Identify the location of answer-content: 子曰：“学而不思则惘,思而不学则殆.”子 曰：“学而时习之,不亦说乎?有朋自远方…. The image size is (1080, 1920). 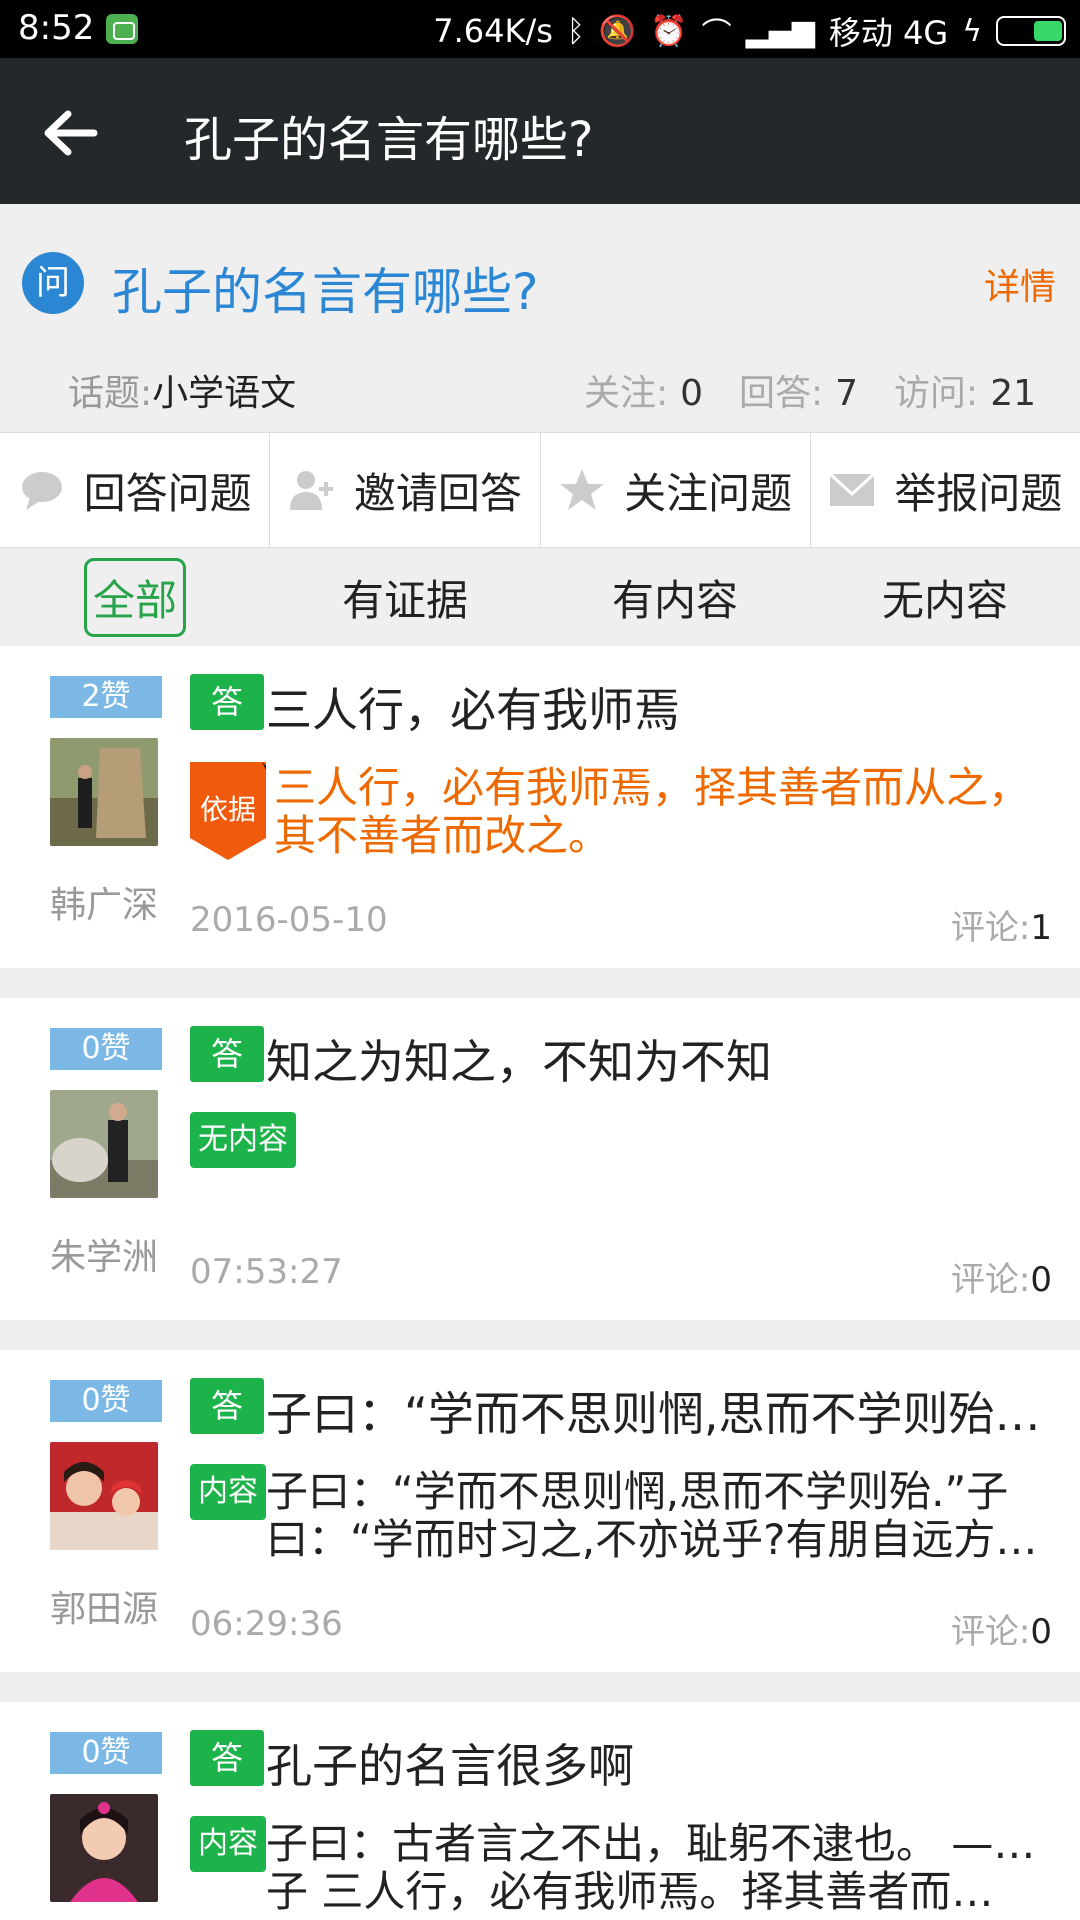
(656, 1516).